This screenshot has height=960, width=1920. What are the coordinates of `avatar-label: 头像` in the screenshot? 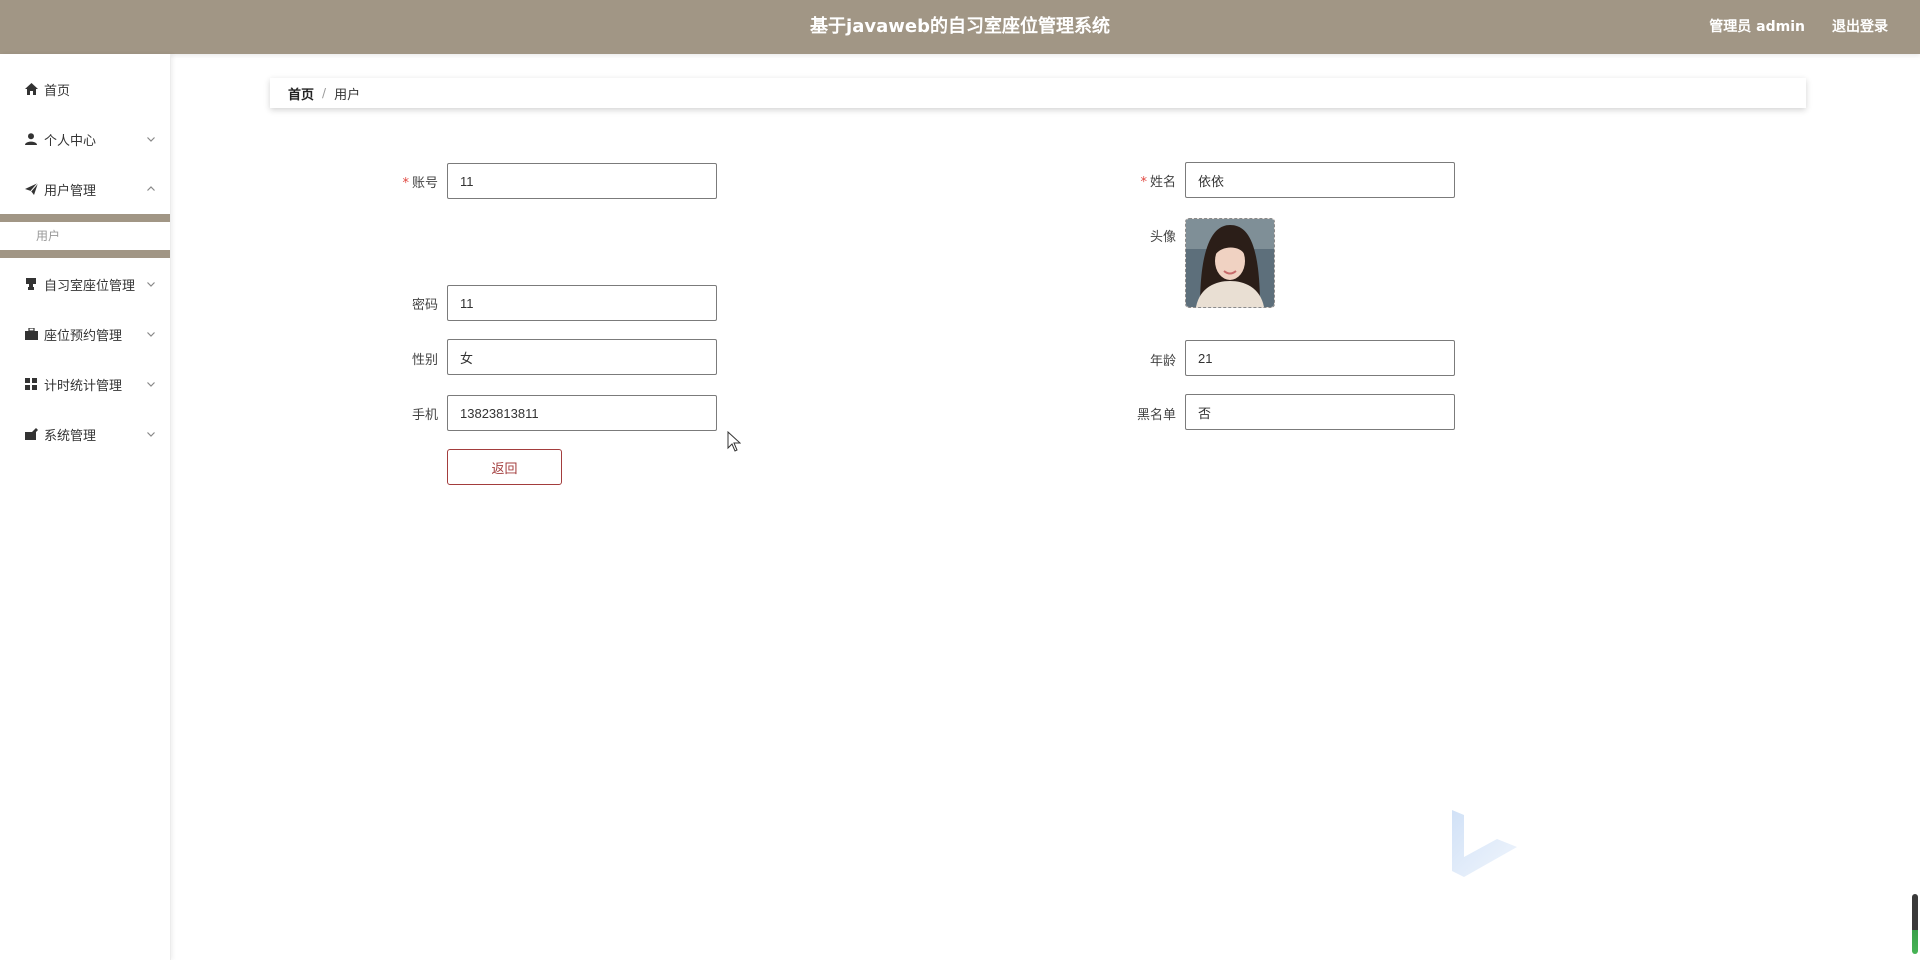 It's located at (1162, 237).